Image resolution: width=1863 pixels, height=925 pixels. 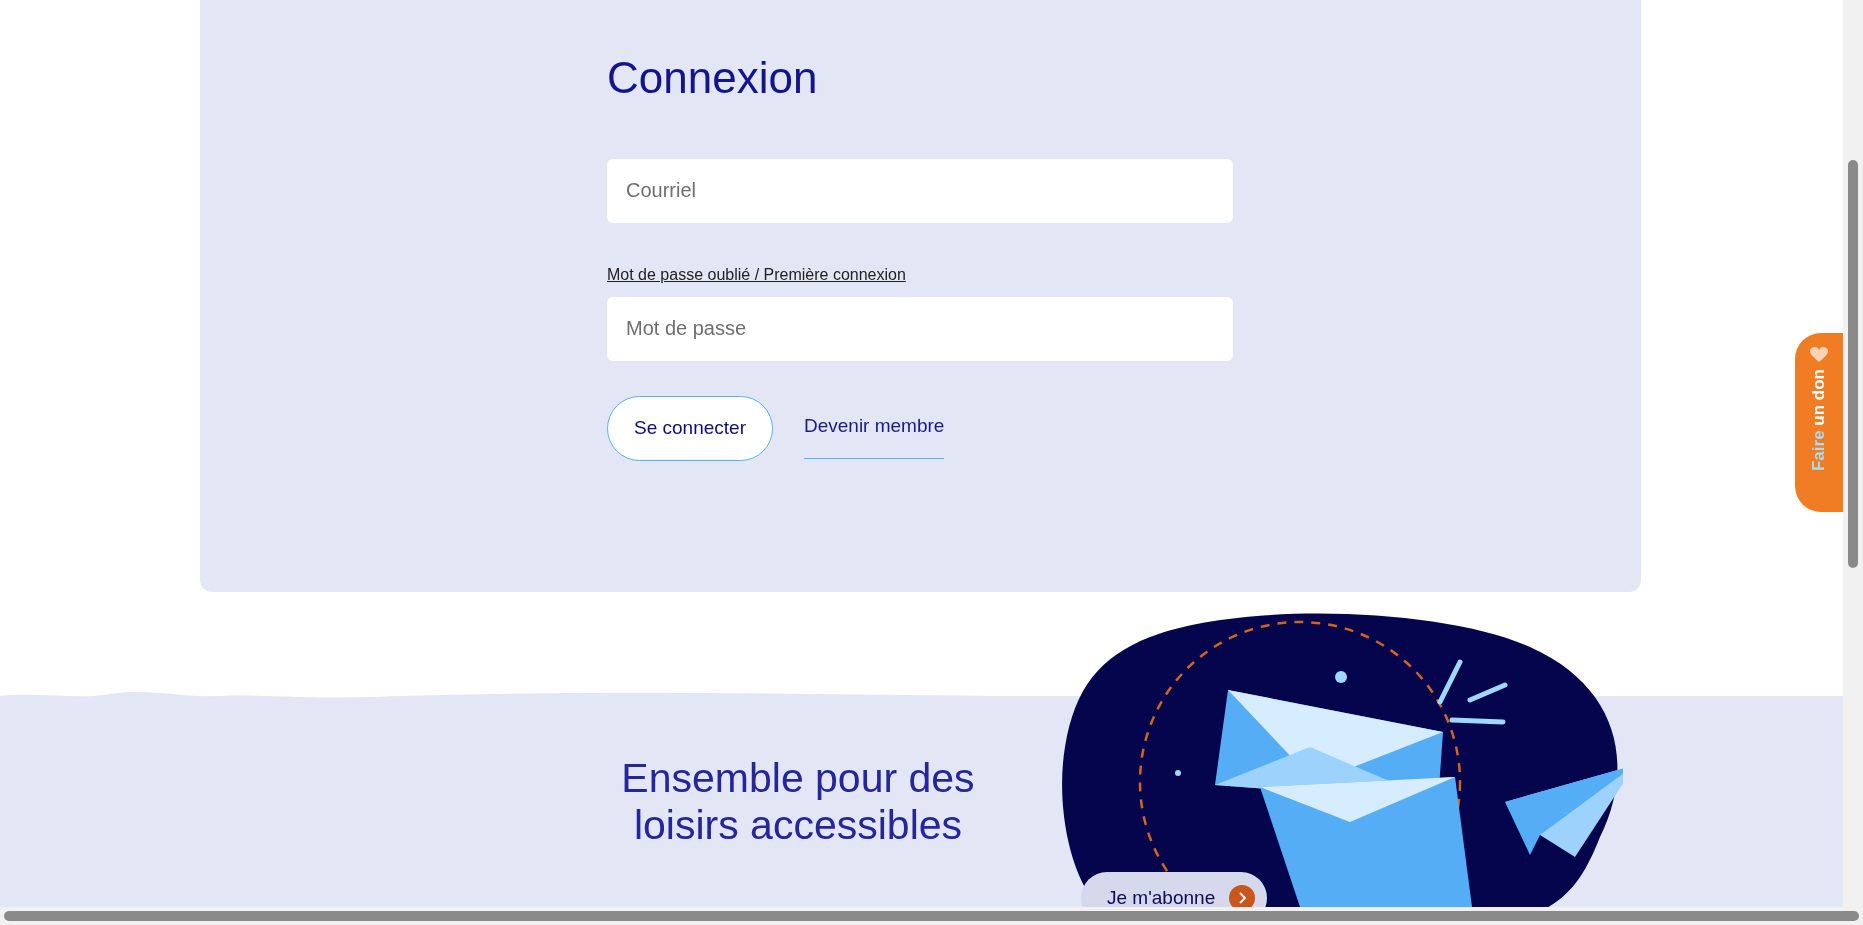 I want to click on email-field: Courriel, so click(x=920, y=190).